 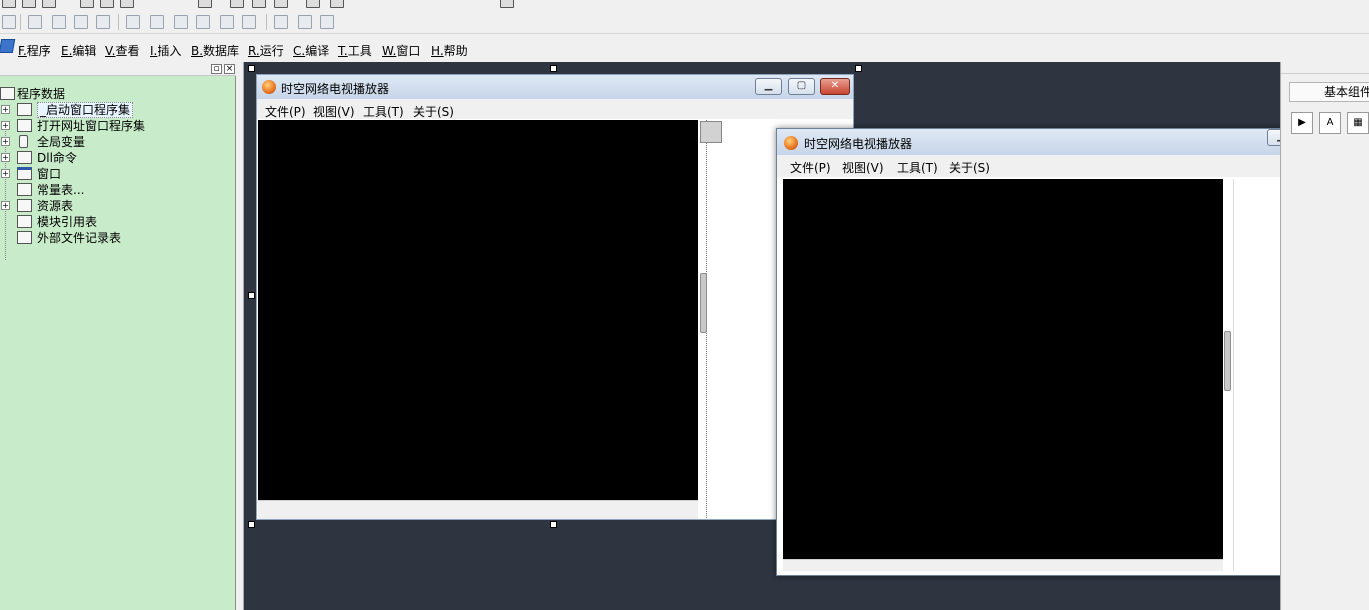 I want to click on tree-item: + 资源表, so click(x=118, y=206).